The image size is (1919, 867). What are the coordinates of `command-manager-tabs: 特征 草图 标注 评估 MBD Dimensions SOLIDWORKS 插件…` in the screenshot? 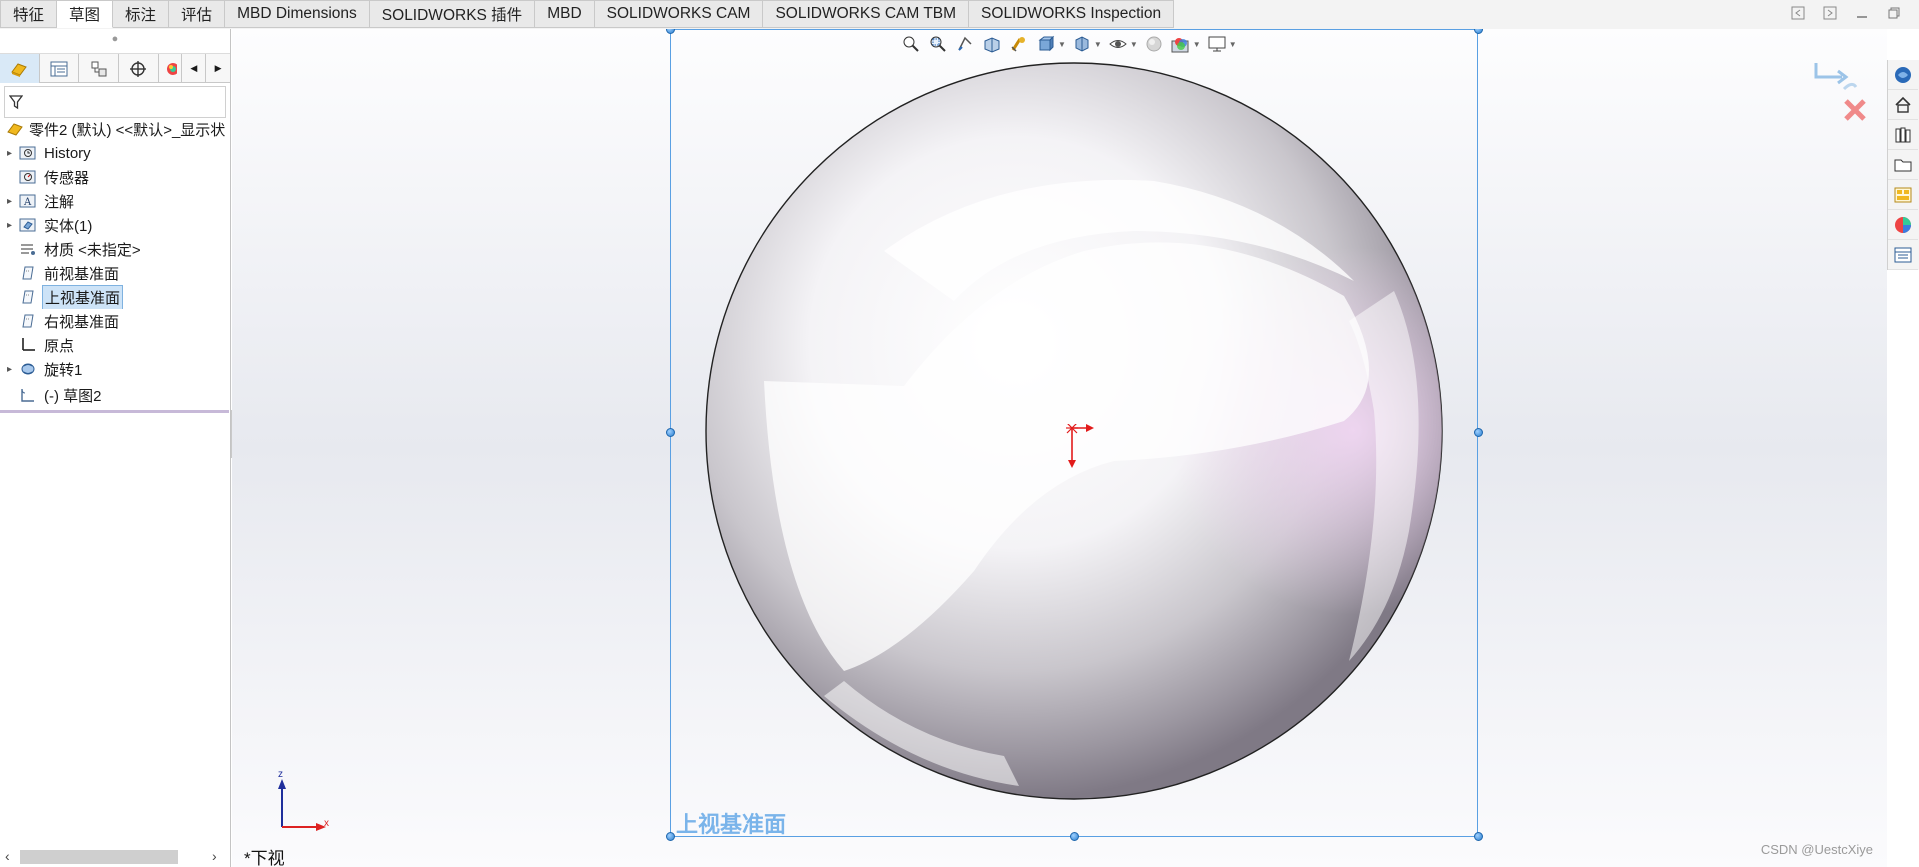 It's located at (959, 14).